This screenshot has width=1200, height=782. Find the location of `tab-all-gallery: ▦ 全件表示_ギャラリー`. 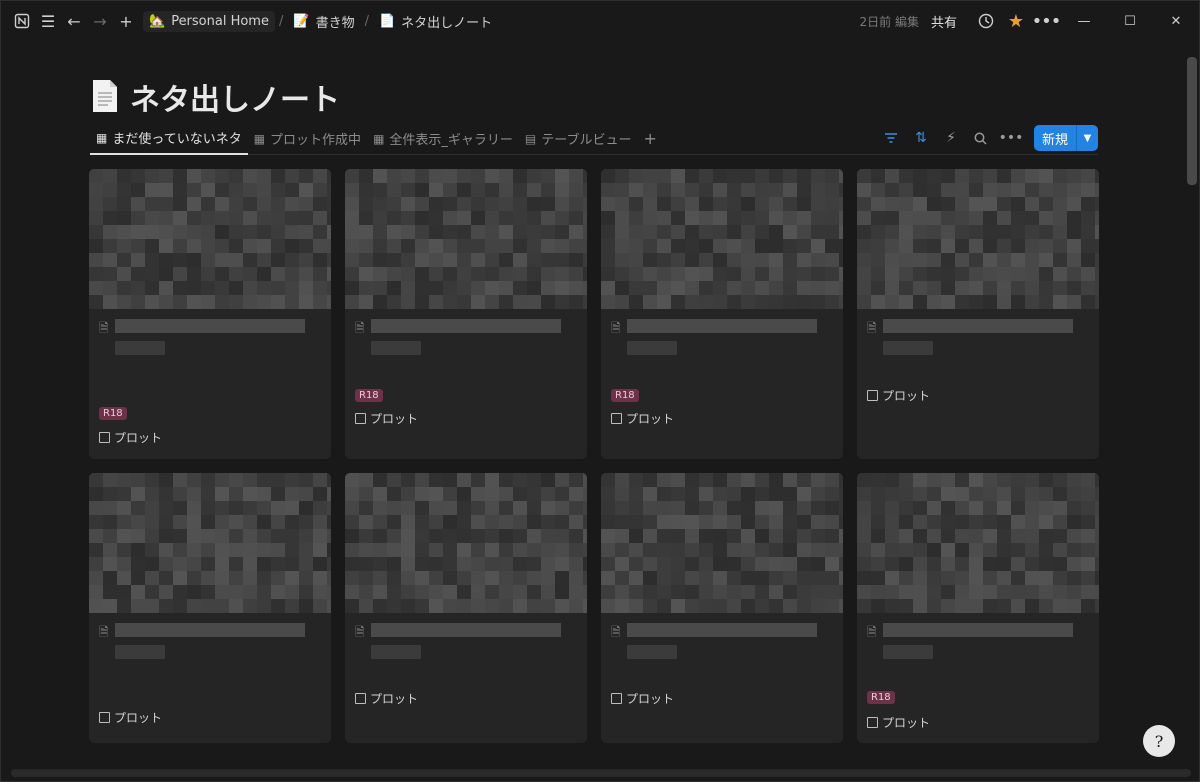

tab-all-gallery: ▦ 全件表示_ギャラリー is located at coordinates (443, 139).